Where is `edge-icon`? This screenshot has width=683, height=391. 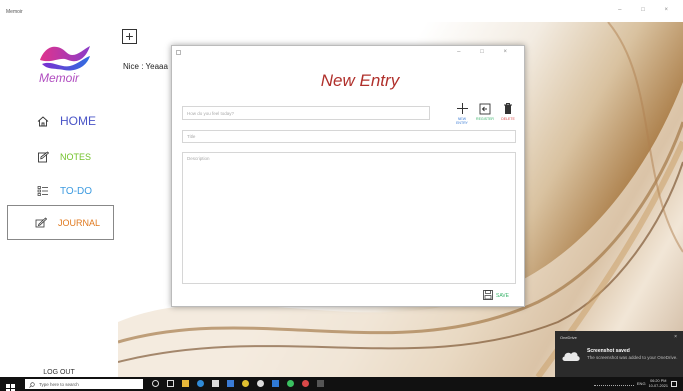
edge-icon is located at coordinates (200, 383).